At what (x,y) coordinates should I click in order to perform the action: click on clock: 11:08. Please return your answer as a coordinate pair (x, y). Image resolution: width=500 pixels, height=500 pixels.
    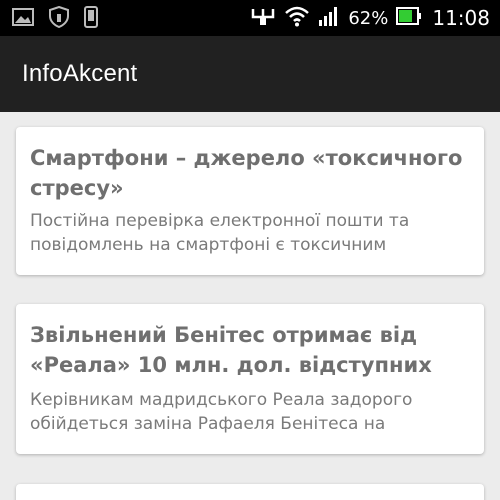
    Looking at the image, I should click on (461, 18).